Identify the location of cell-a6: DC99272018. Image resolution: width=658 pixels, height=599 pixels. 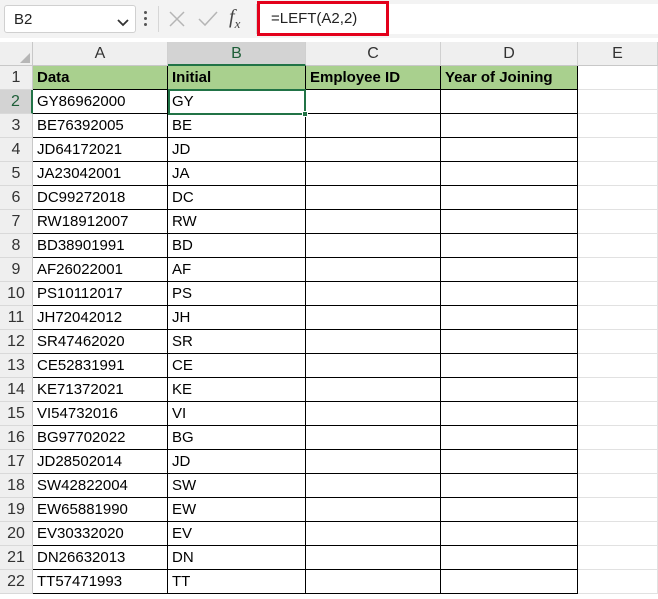
(100, 198).